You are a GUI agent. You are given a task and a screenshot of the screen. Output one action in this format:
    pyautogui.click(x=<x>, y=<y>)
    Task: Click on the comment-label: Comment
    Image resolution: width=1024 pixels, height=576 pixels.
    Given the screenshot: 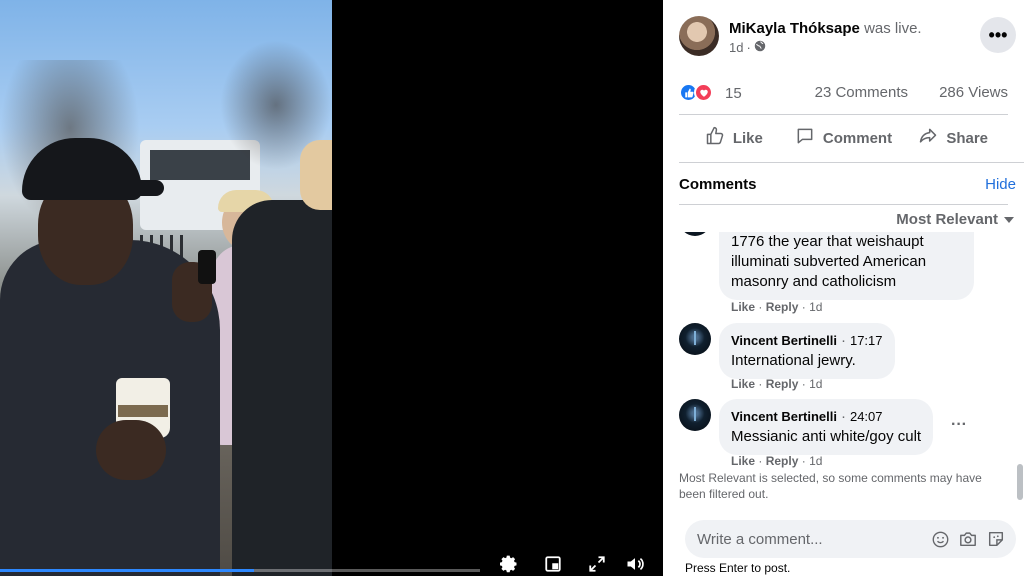 What is the action you would take?
    pyautogui.click(x=857, y=138)
    